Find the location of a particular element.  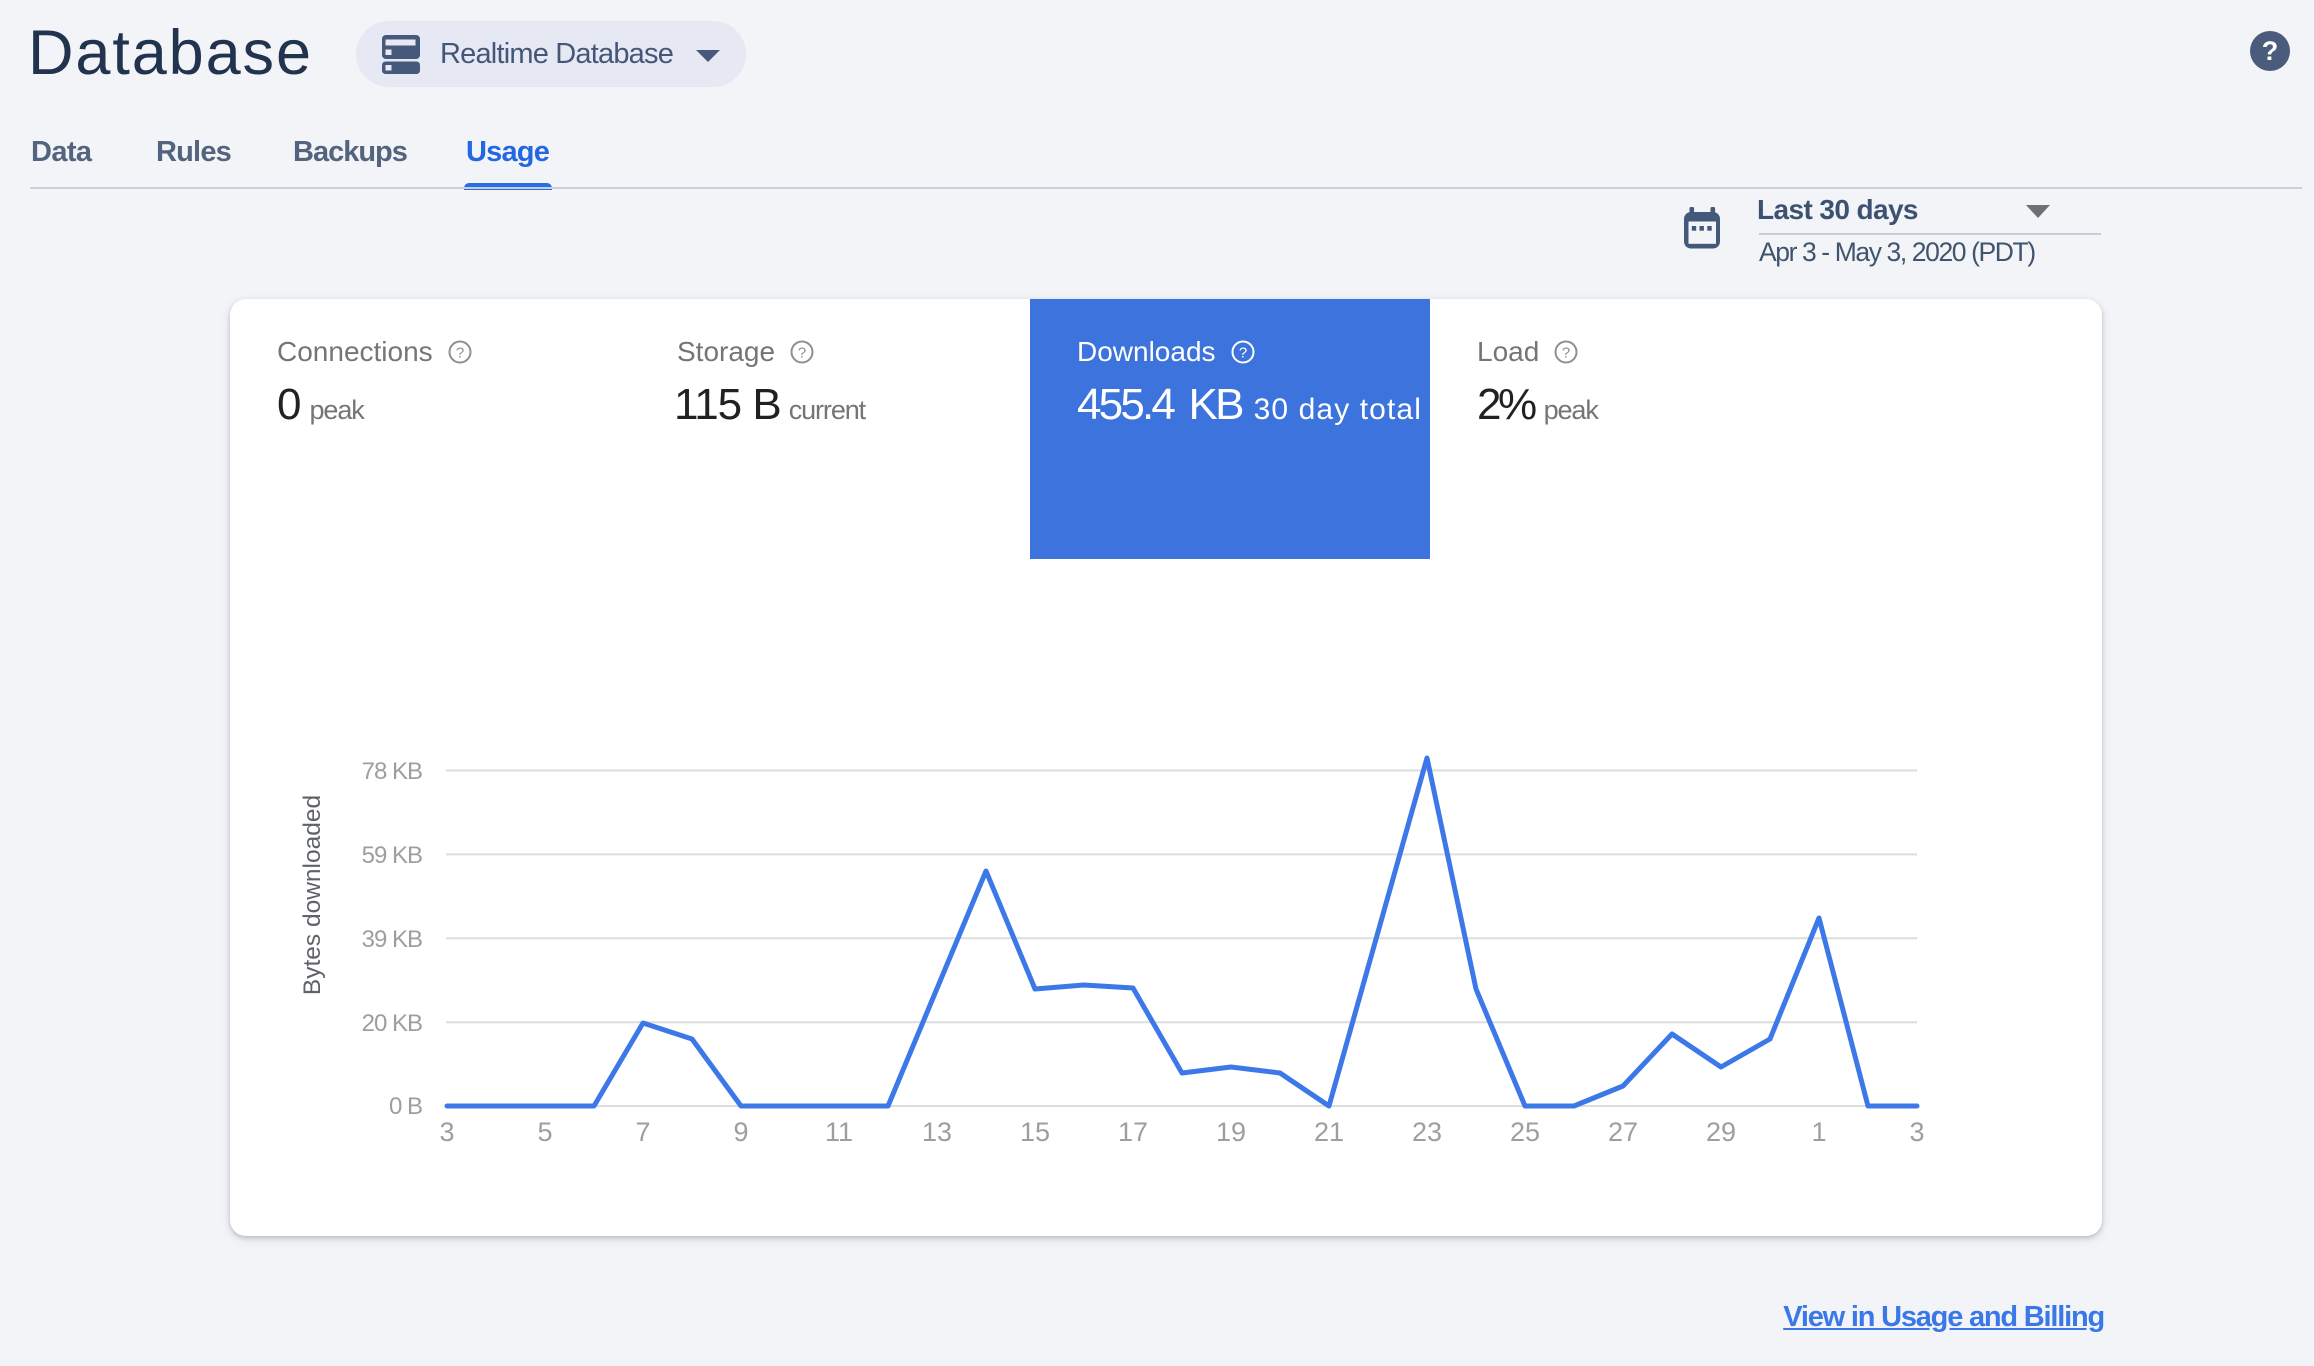

svg-text: 17 is located at coordinates (1133, 1132).